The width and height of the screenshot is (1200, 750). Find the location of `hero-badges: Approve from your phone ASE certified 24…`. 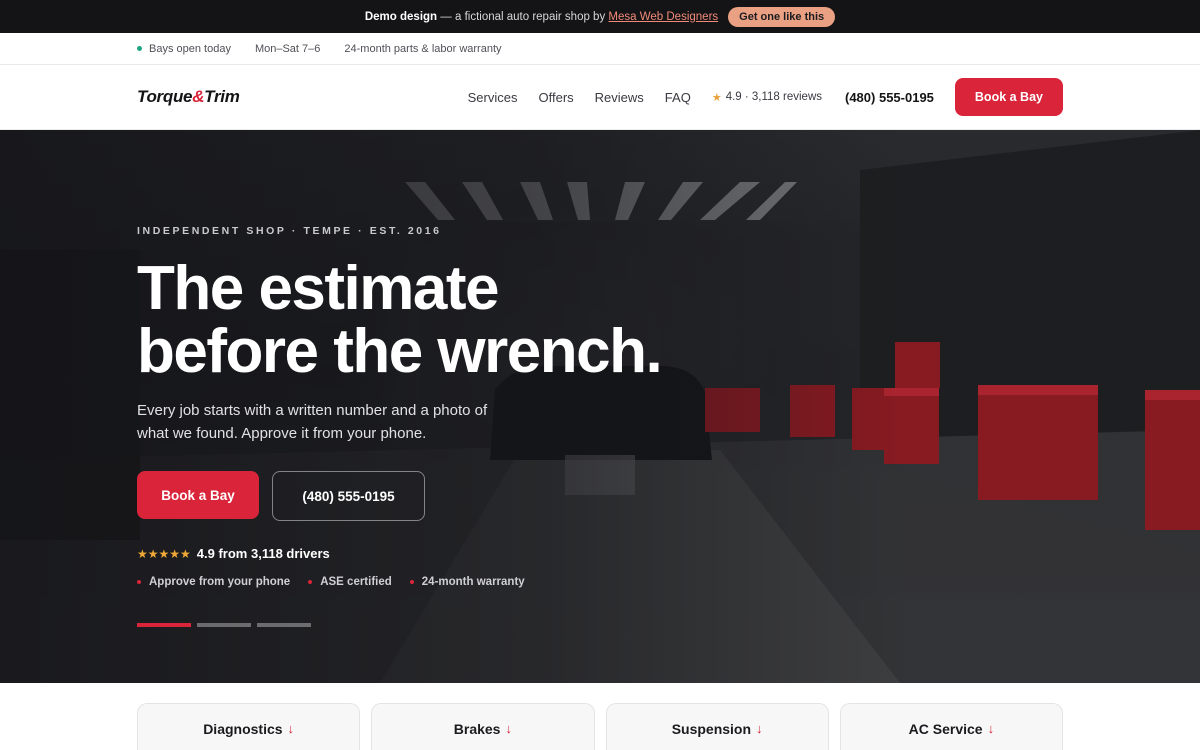

hero-badges: Approve from your phone ASE certified 24… is located at coordinates (437, 582).